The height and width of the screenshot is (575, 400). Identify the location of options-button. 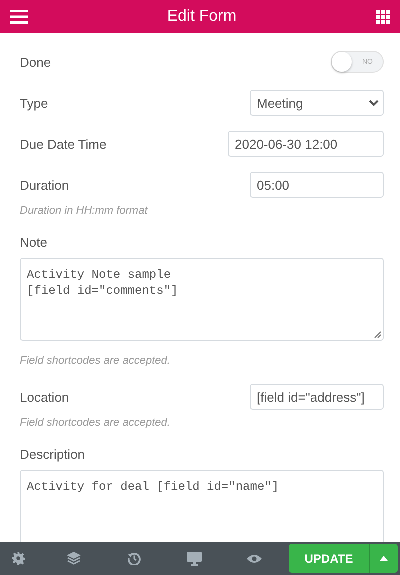
(383, 558).